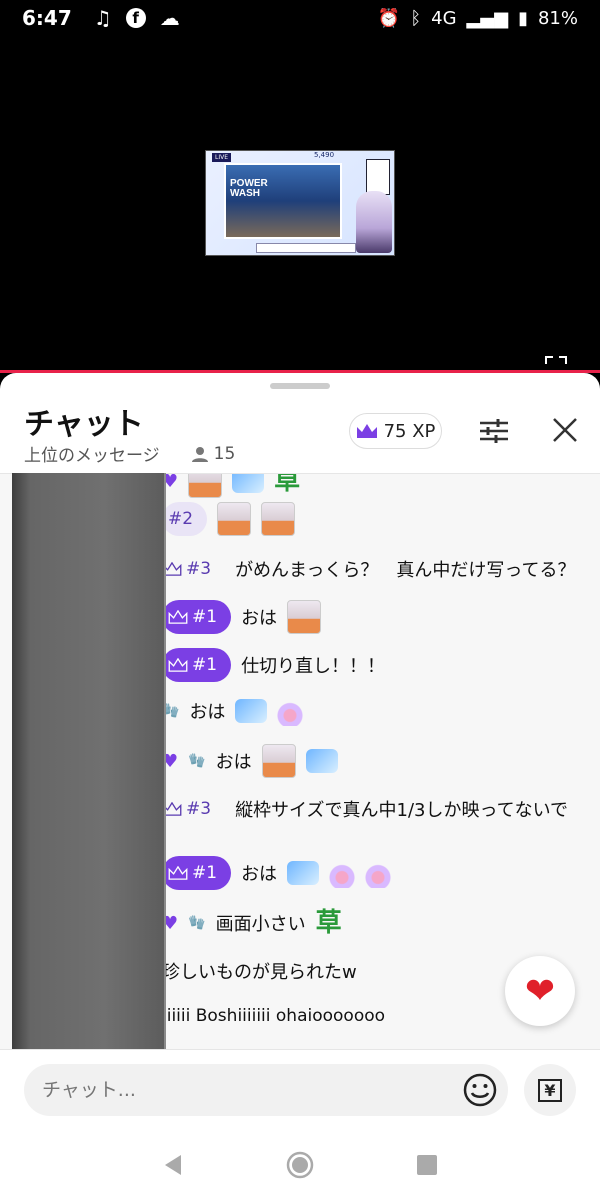 Image resolution: width=600 pixels, height=1200 pixels. I want to click on heart-icon: ❤, so click(540, 991).